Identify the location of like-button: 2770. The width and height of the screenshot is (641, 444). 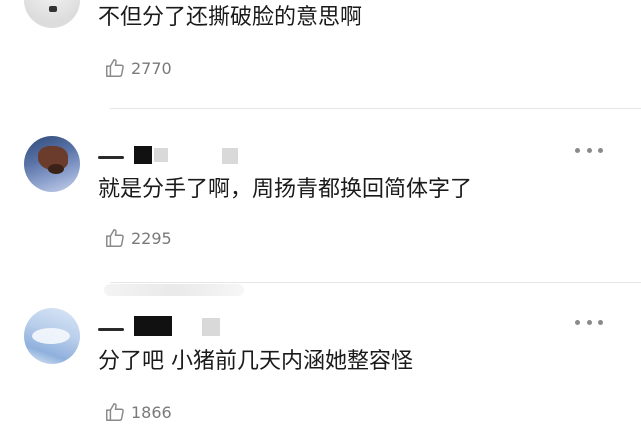
(138, 68).